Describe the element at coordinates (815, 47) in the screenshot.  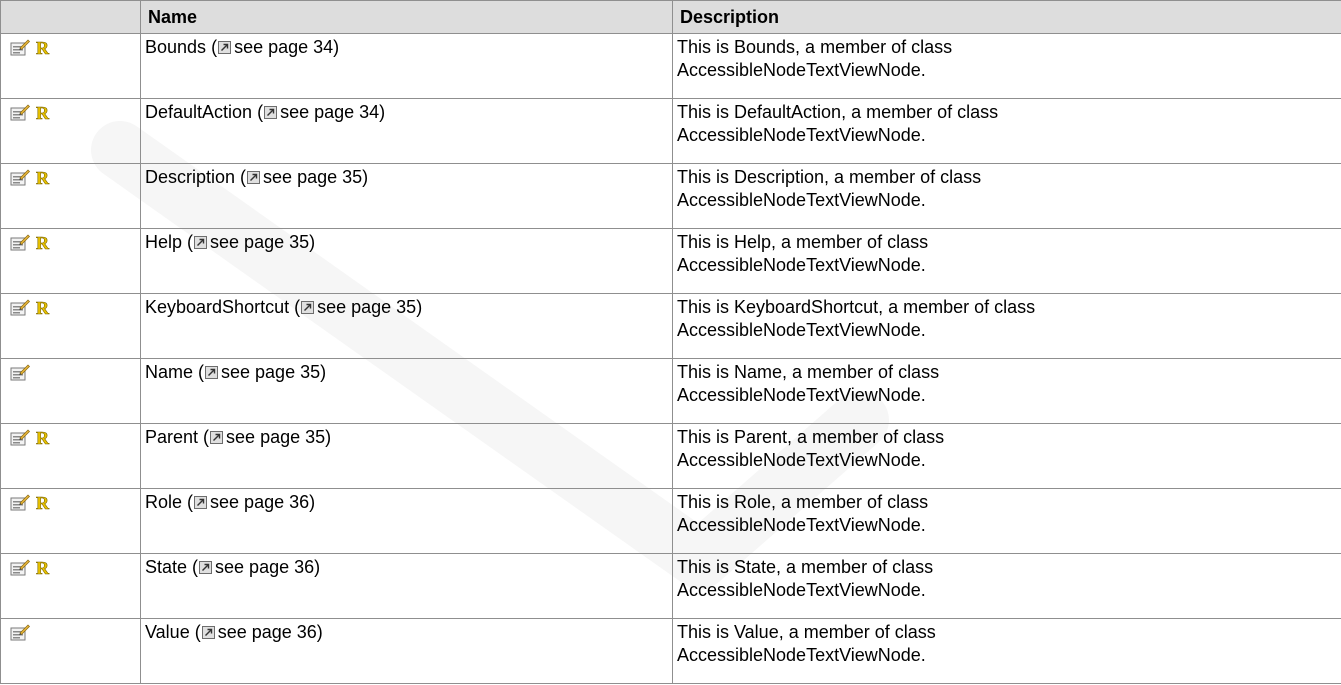
I see `description-line: This is Bounds, a member of class` at that location.